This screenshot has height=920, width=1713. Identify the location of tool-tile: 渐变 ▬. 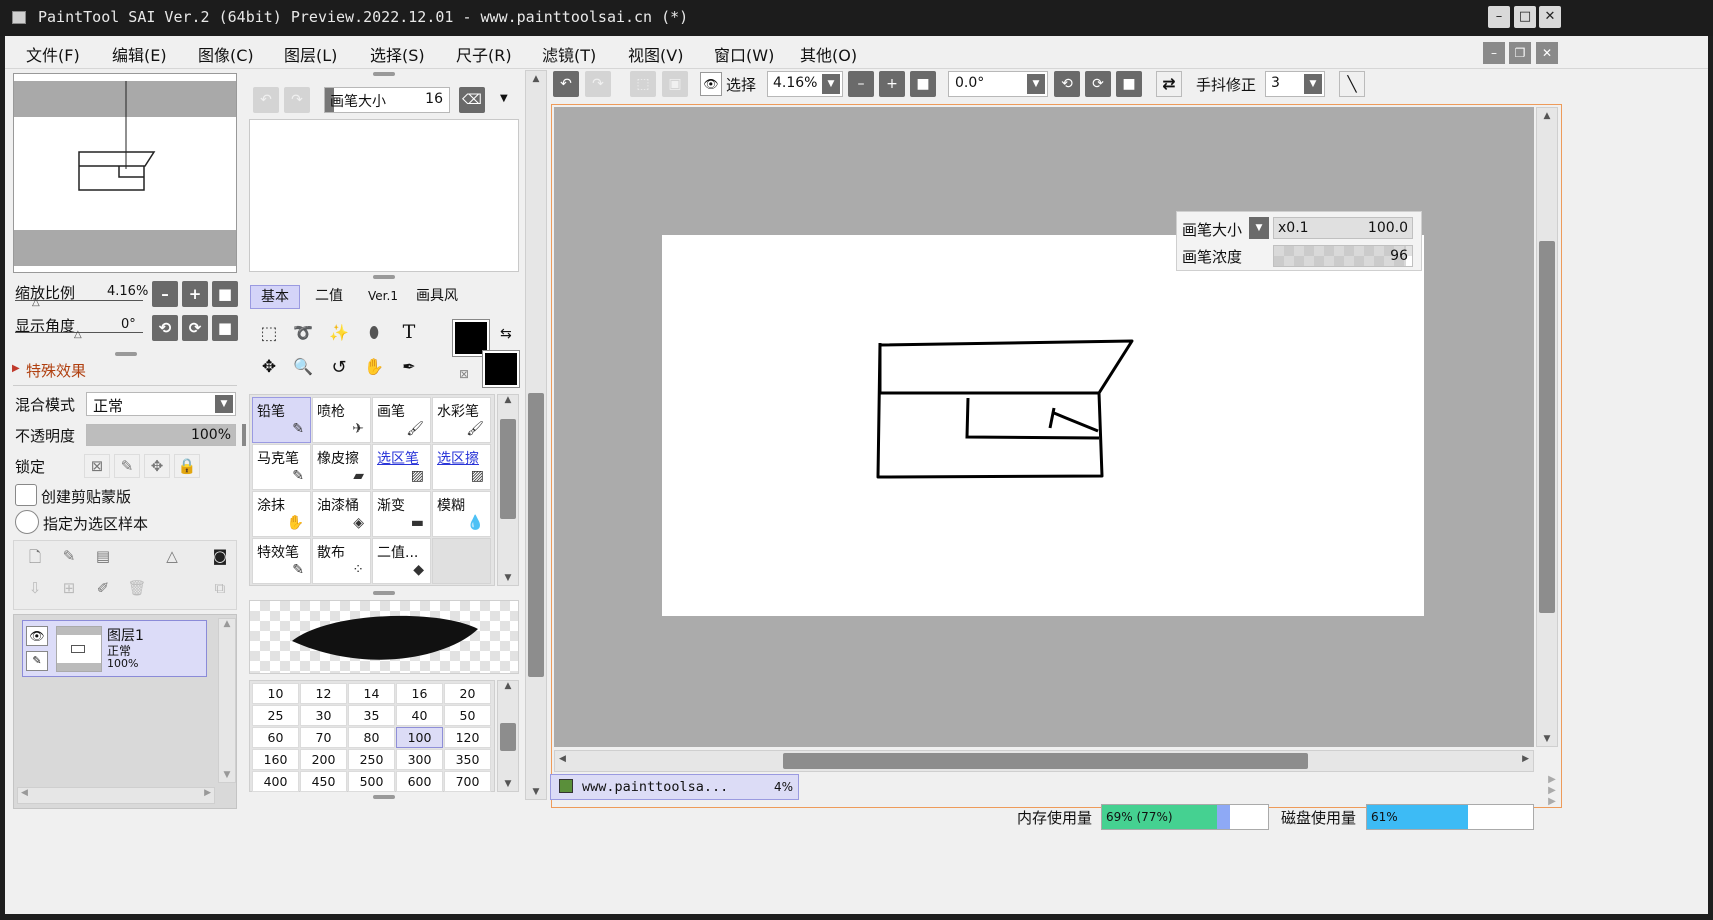
(401, 514).